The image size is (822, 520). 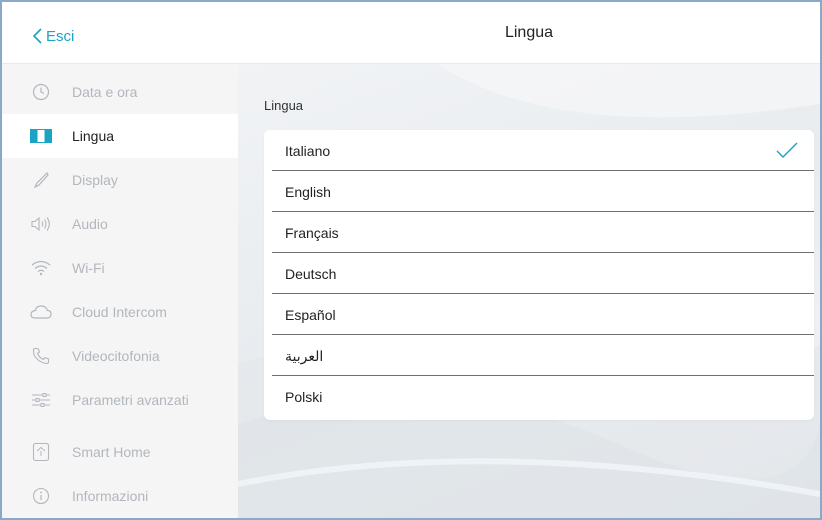 I want to click on sidebar-item-wifi: Wi-Fi, so click(x=120, y=268).